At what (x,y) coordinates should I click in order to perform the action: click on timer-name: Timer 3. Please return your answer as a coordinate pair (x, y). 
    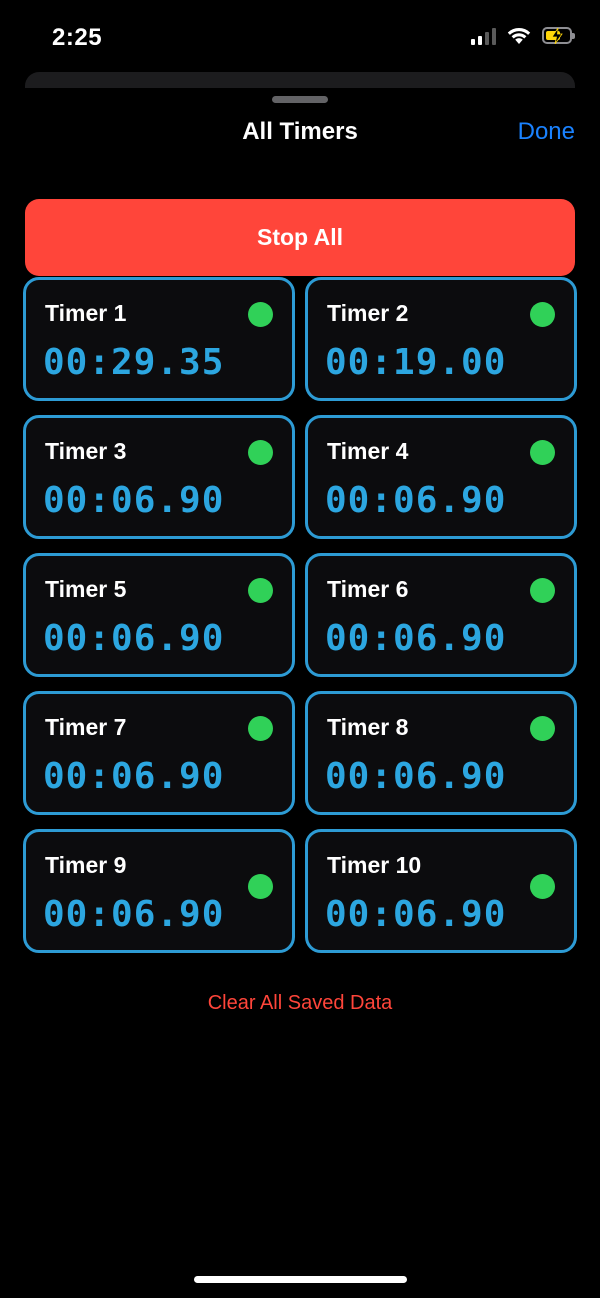
    Looking at the image, I should click on (86, 451).